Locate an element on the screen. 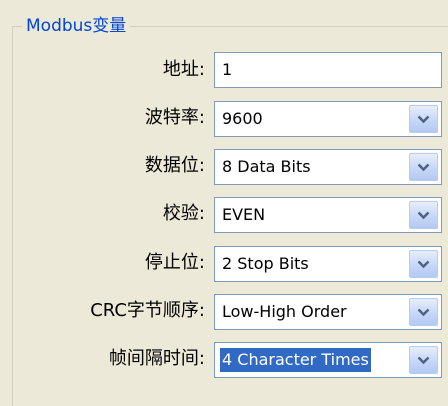 The width and height of the screenshot is (448, 406). frame-interval-dropdown-button is located at coordinates (423, 360).